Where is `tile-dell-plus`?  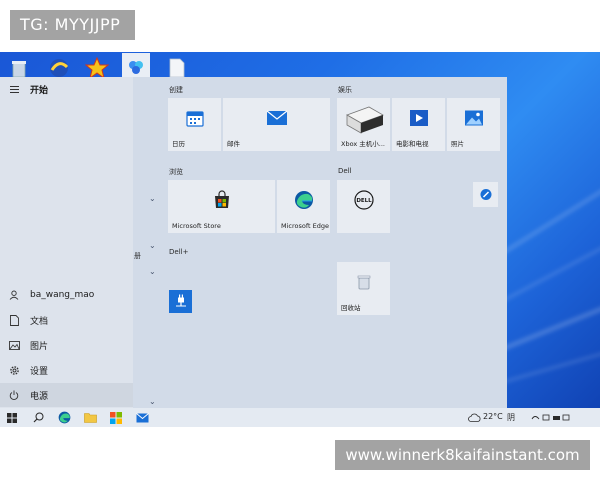
tile-dell-plus is located at coordinates (180, 301).